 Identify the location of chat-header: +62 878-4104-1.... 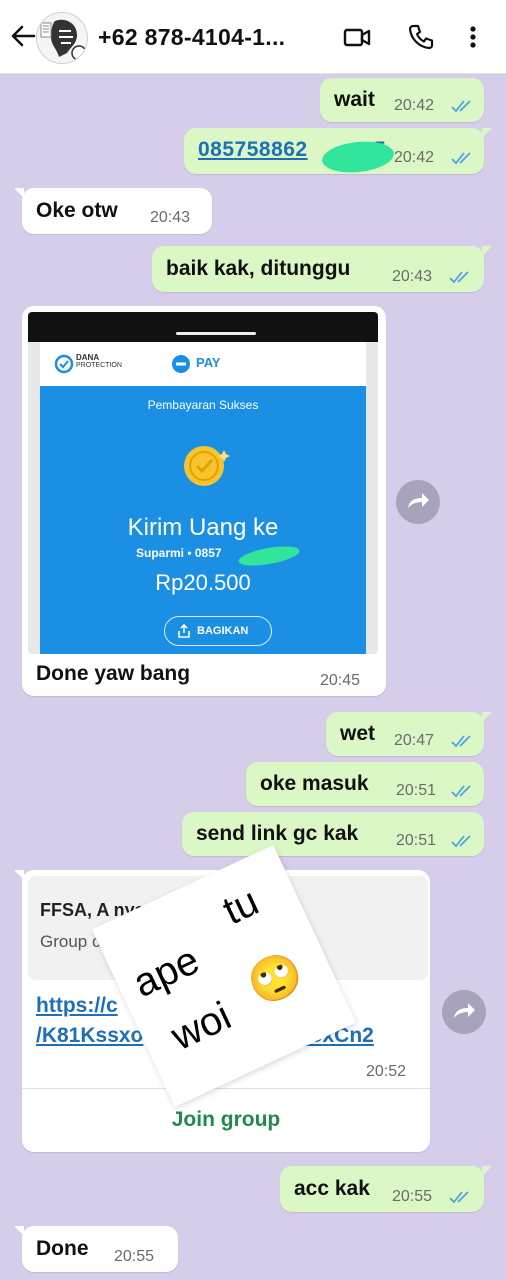
(253, 37).